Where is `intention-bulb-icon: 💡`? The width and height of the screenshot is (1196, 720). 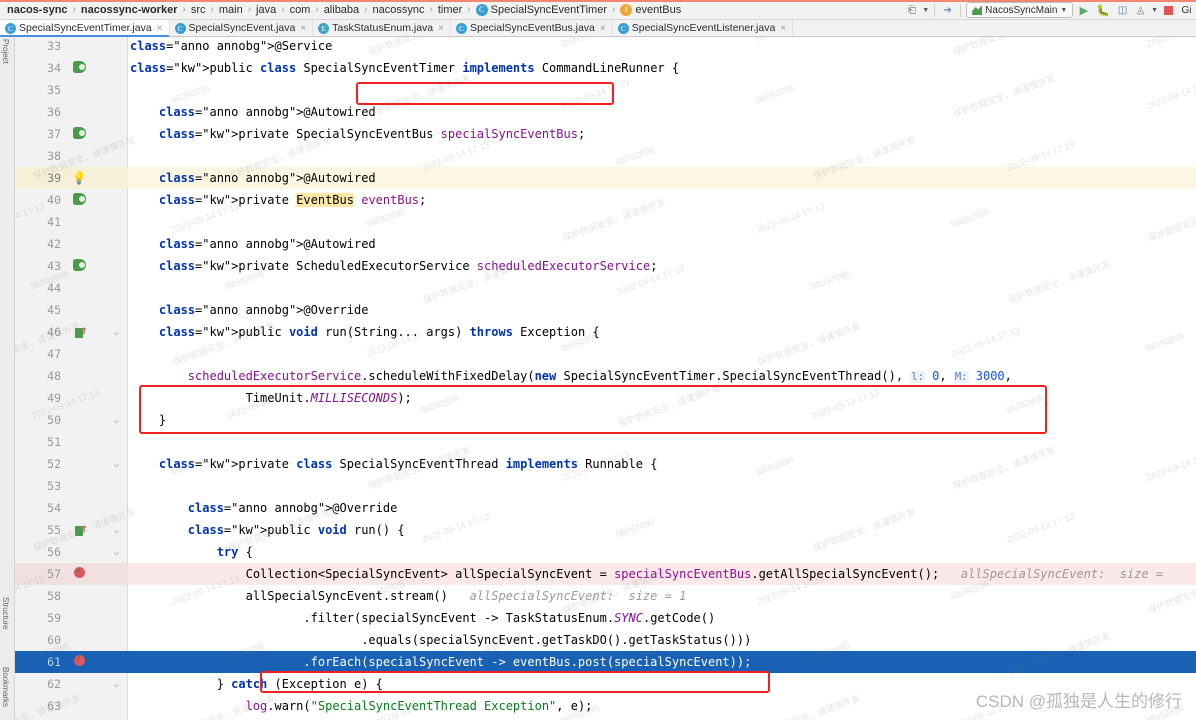
intention-bulb-icon: 💡 is located at coordinates (79, 178).